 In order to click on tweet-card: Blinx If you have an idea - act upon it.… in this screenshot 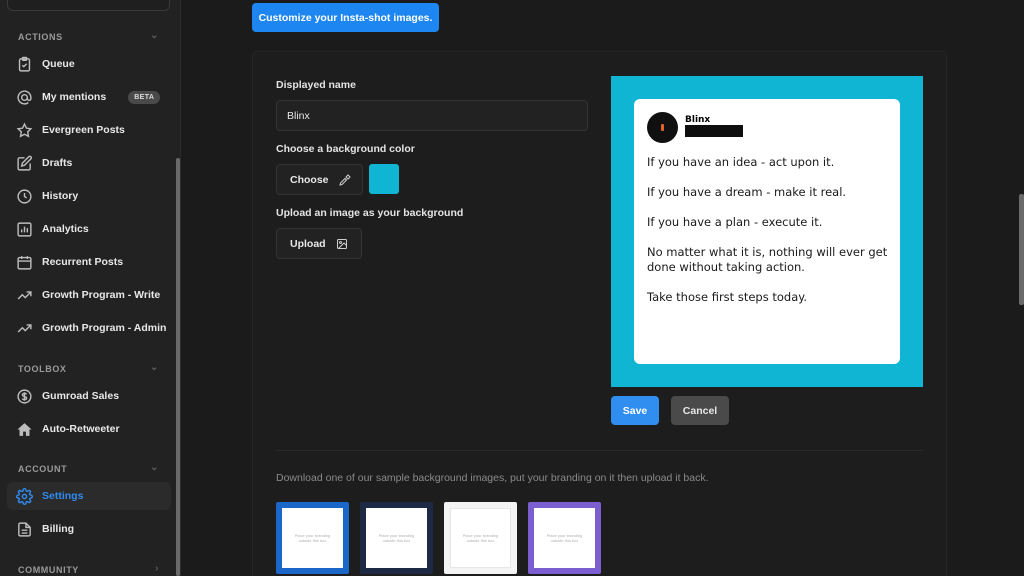, I will do `click(767, 231)`.